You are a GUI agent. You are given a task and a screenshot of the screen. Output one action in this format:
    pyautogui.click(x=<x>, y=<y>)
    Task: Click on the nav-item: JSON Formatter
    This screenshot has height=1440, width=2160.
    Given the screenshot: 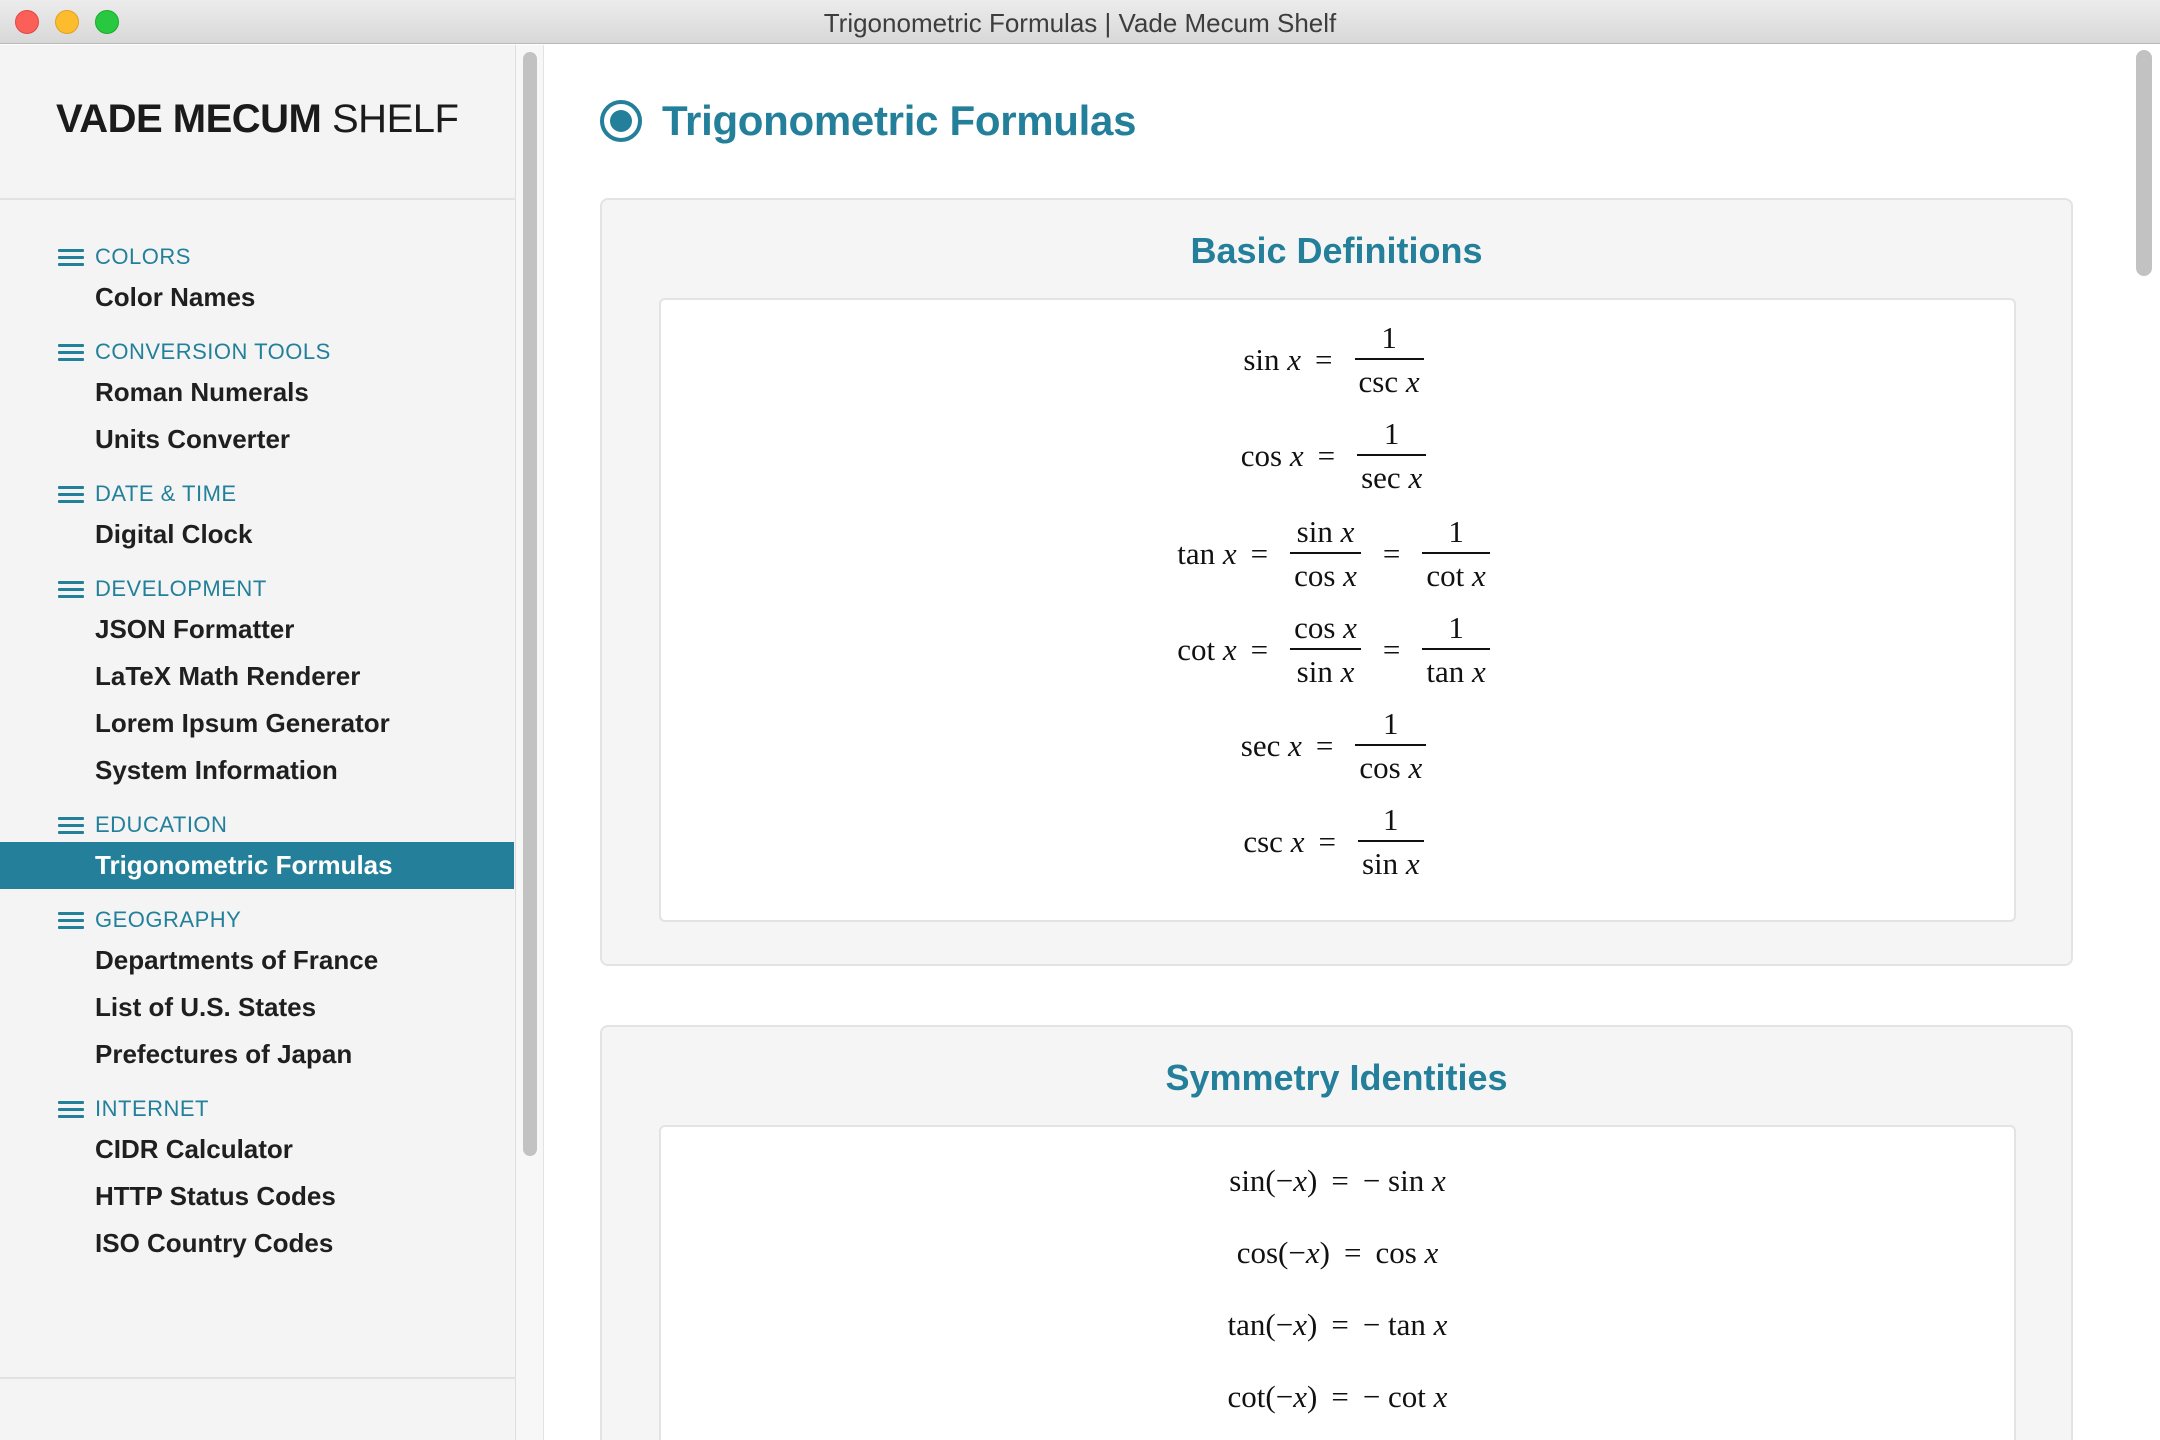 What is the action you would take?
    pyautogui.click(x=258, y=629)
    